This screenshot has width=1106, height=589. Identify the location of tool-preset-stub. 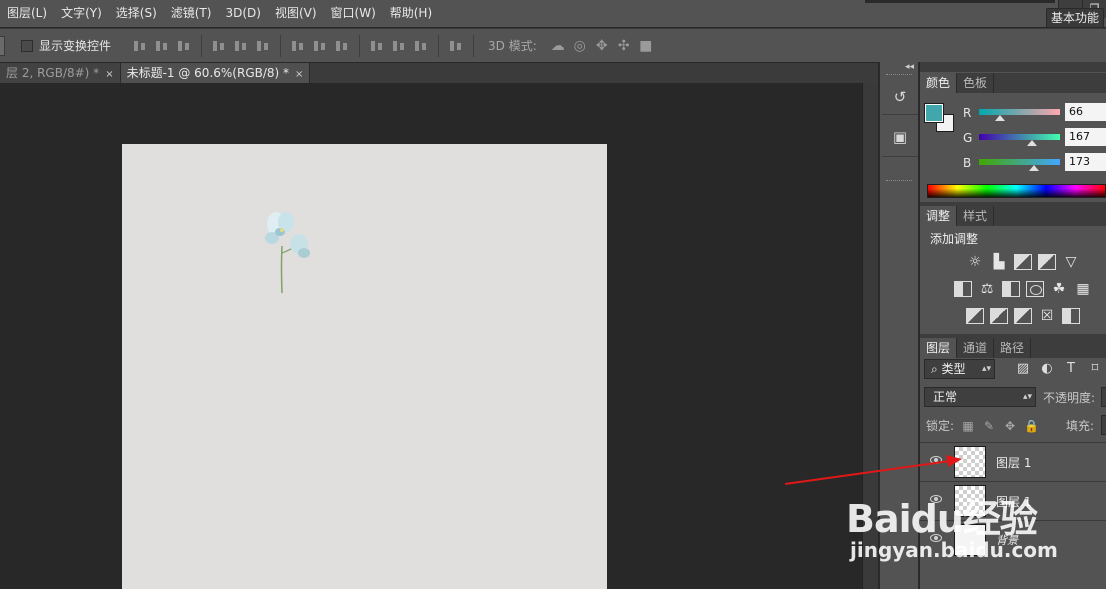
(2, 45).